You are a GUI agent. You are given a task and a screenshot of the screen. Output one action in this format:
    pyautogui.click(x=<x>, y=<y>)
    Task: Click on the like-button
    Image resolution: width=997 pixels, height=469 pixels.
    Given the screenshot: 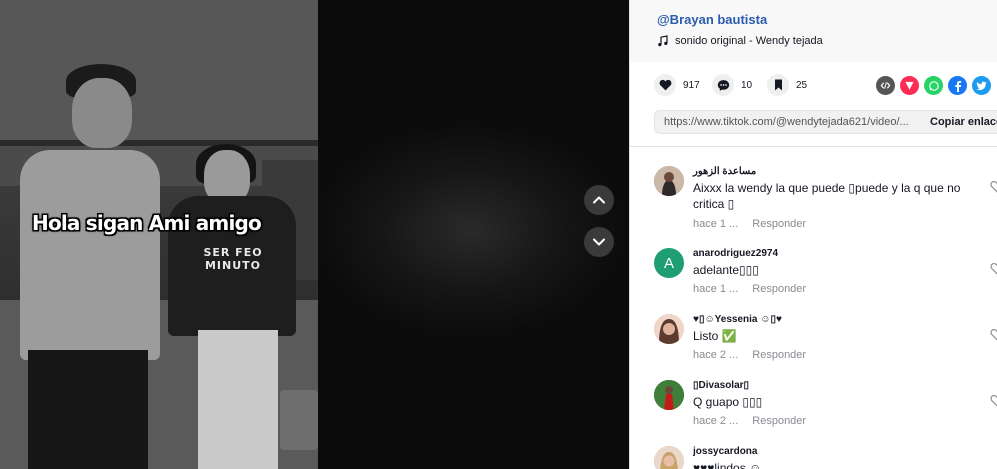 What is the action you would take?
    pyautogui.click(x=665, y=85)
    